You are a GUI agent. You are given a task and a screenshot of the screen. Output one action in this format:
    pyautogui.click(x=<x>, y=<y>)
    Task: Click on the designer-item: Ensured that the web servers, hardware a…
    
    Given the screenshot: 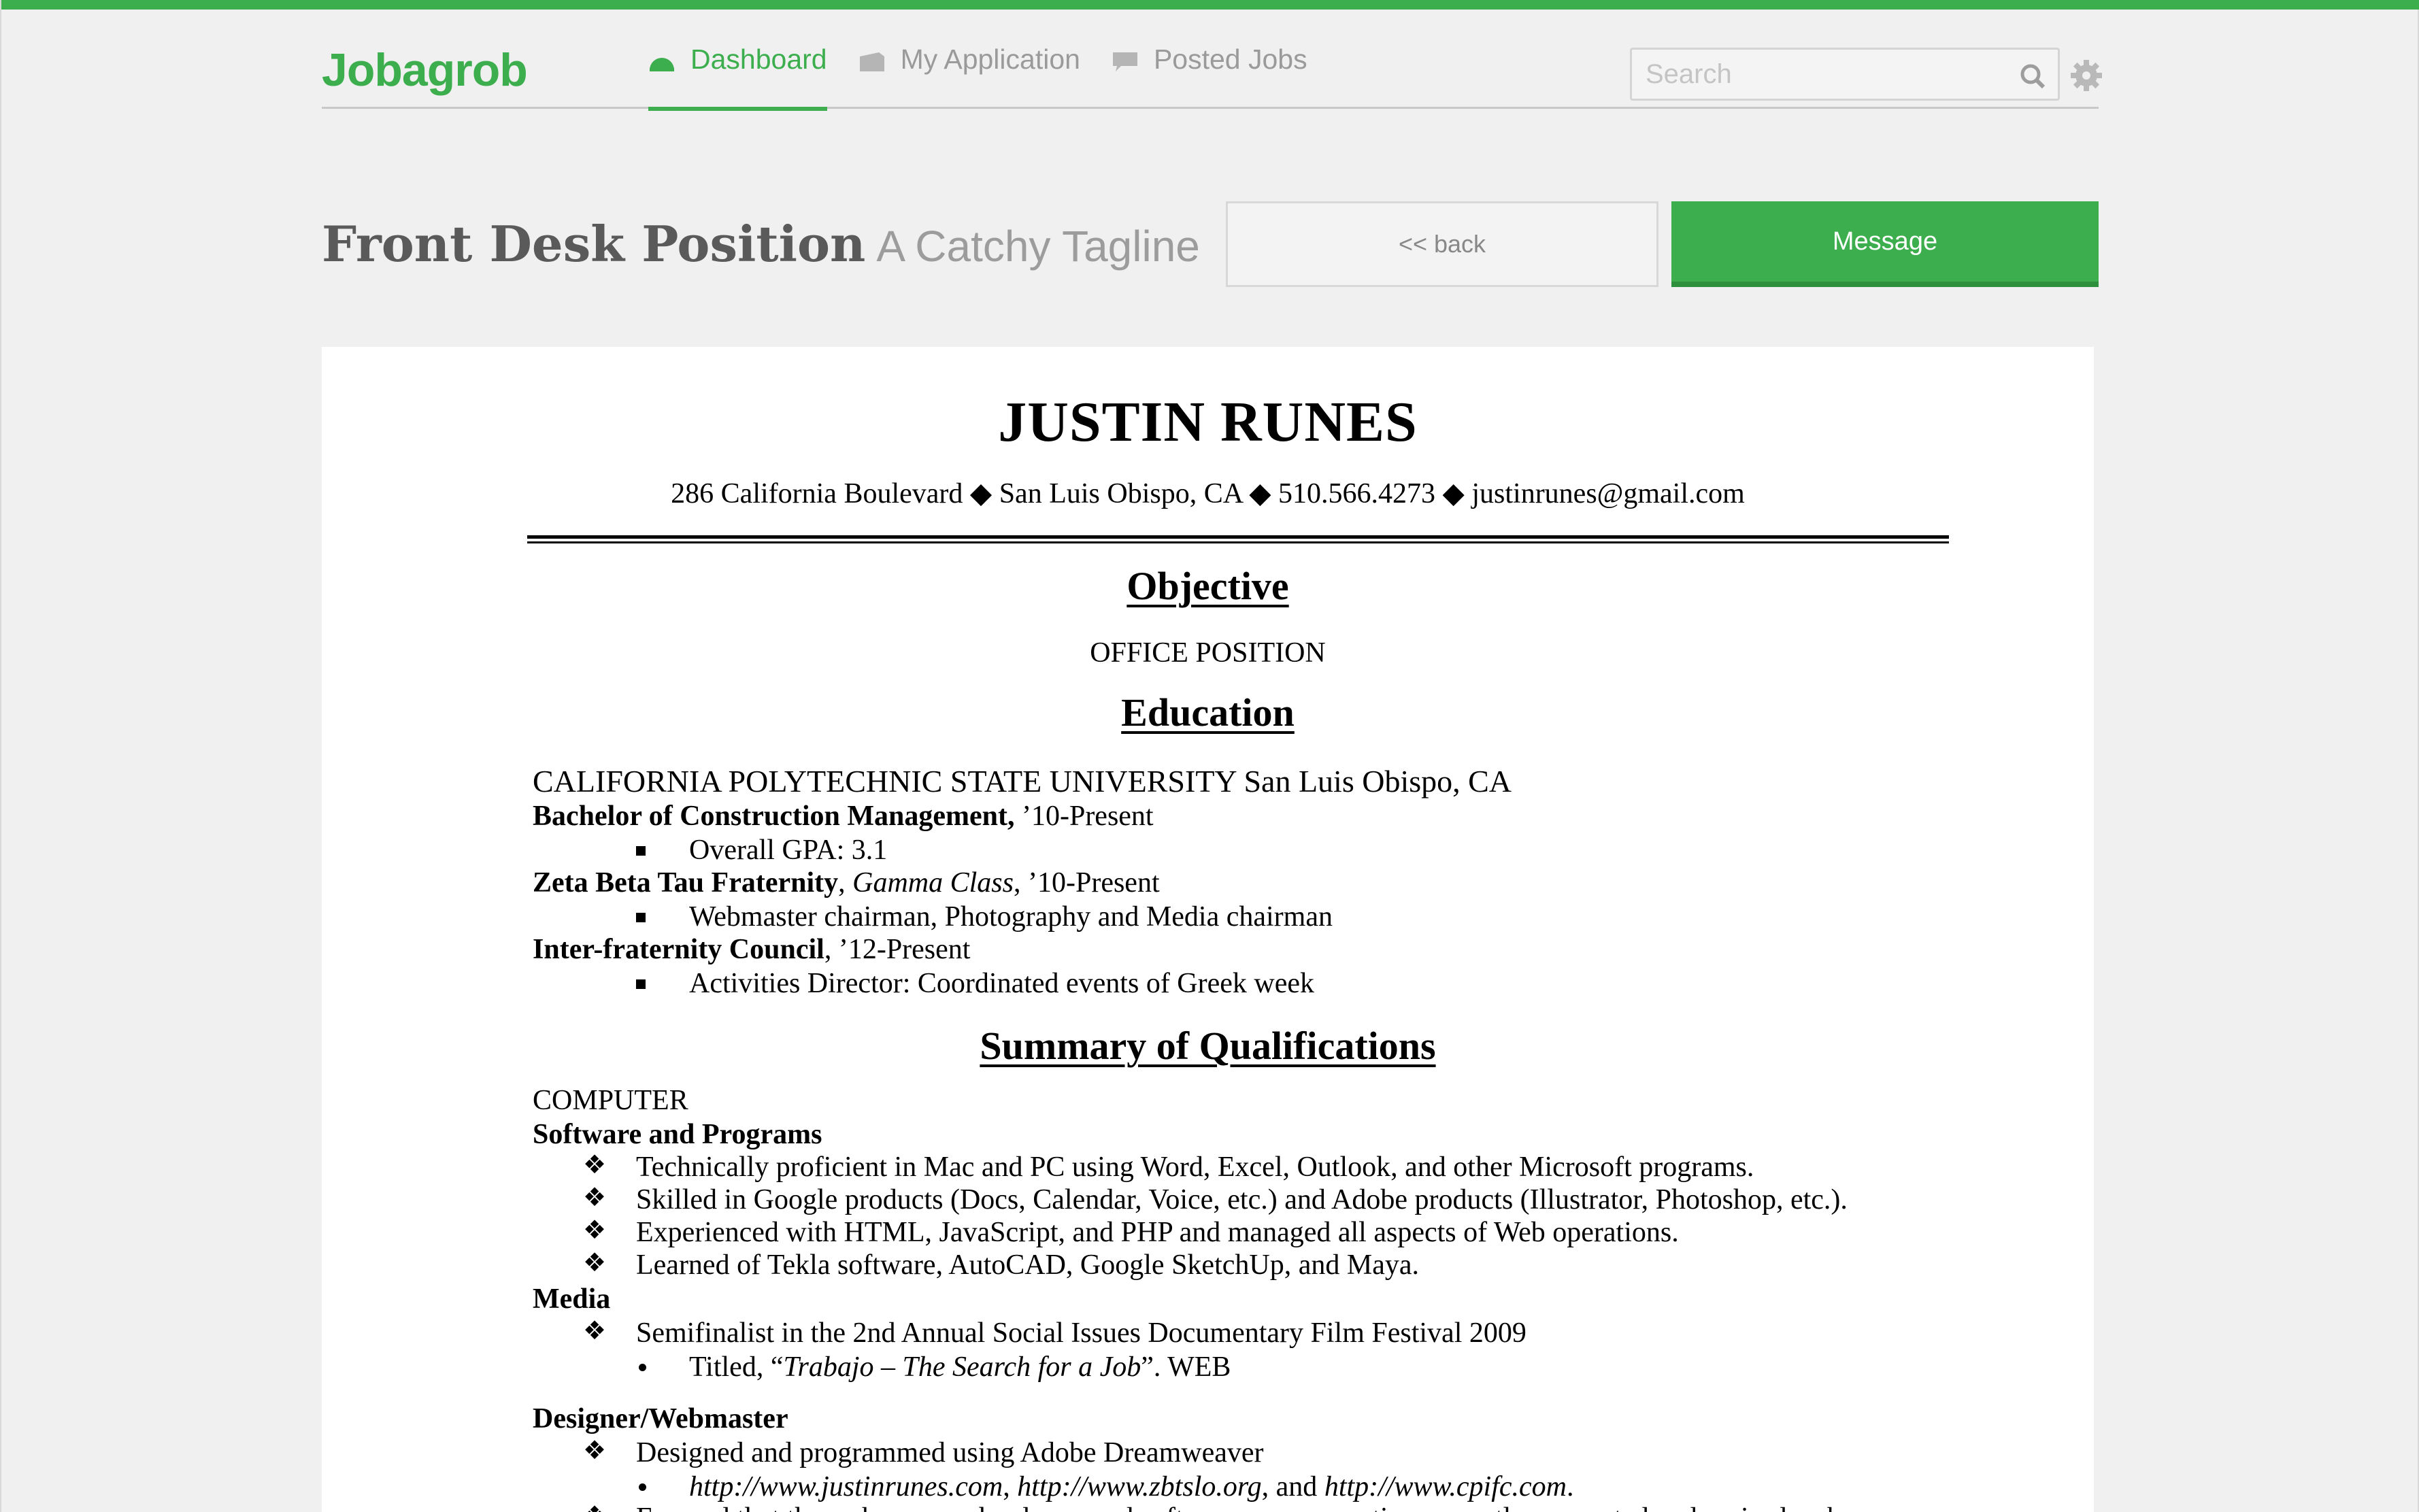 What is the action you would take?
    pyautogui.click(x=1238, y=1507)
    